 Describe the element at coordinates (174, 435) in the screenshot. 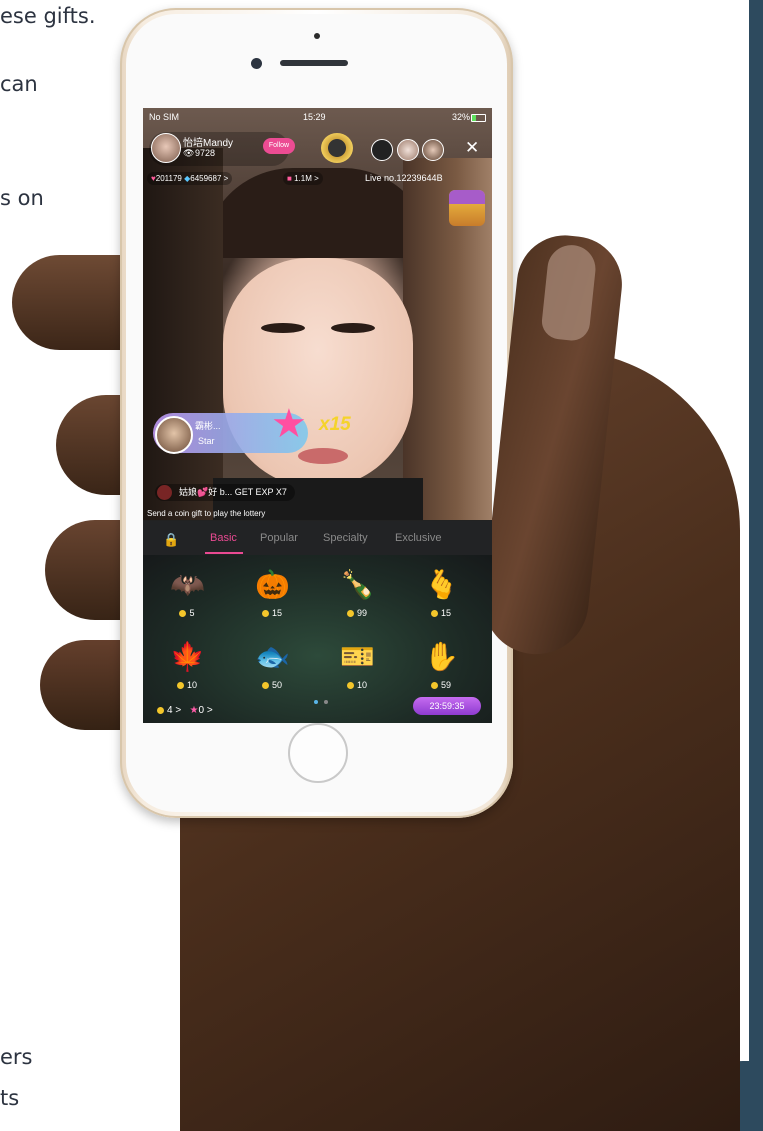

I see `gift-sender-avatar` at that location.